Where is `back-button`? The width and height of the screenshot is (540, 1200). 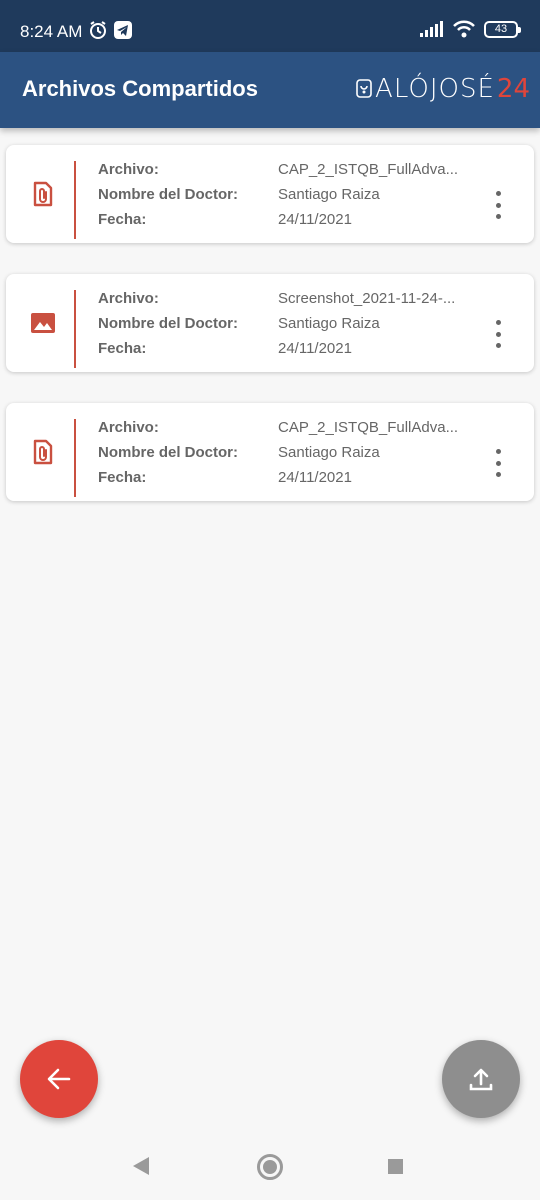 back-button is located at coordinates (59, 1079).